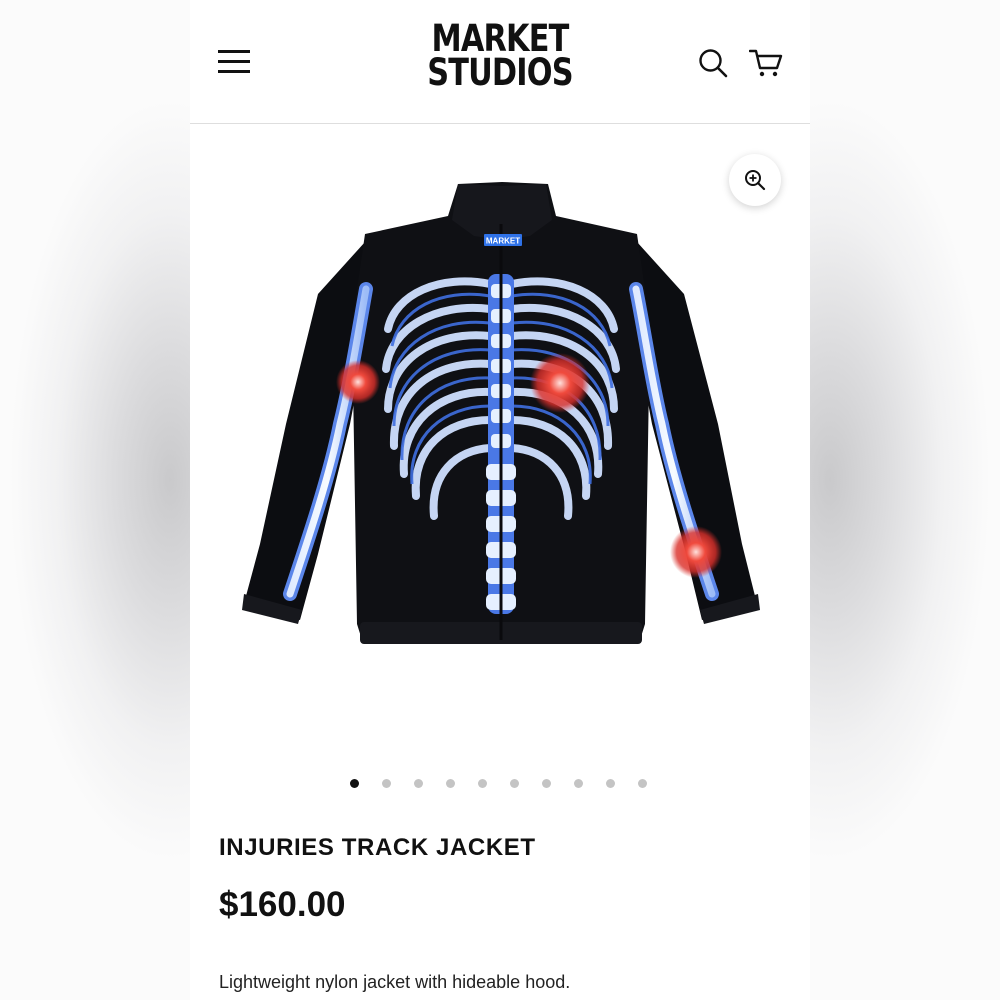  I want to click on site-header: MARKET STUDIOS, so click(500, 62).